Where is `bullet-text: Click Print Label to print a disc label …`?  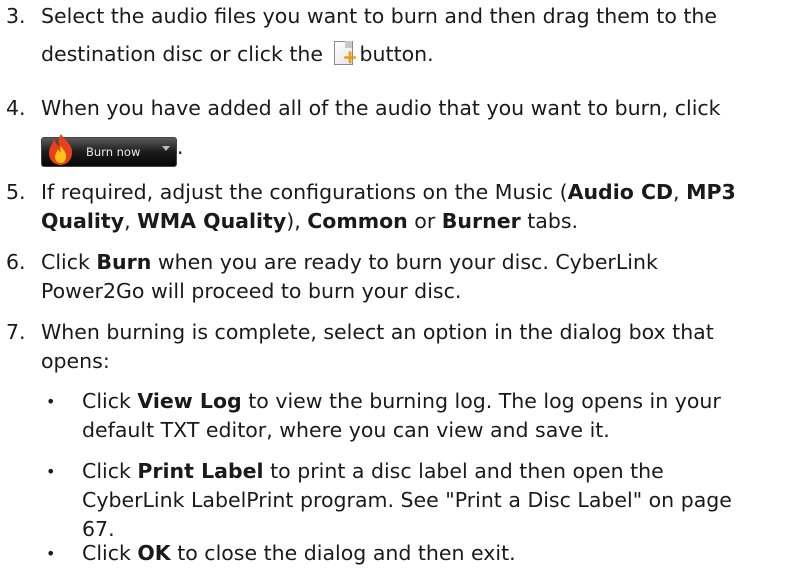
bullet-text: Click Print Label to print a disc label … is located at coordinates (373, 471).